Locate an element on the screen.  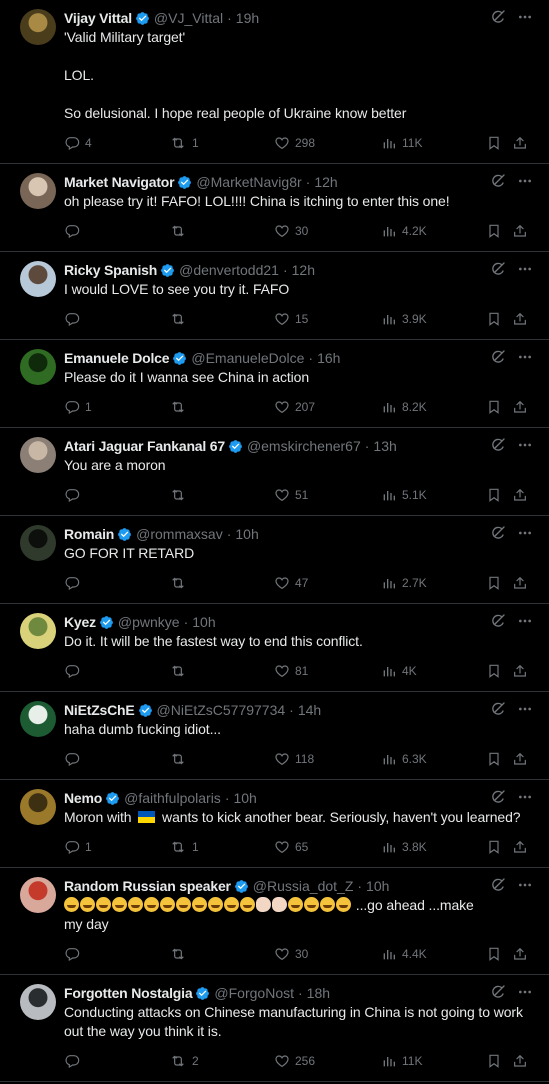
views-button: 3.9K is located at coordinates (404, 319).